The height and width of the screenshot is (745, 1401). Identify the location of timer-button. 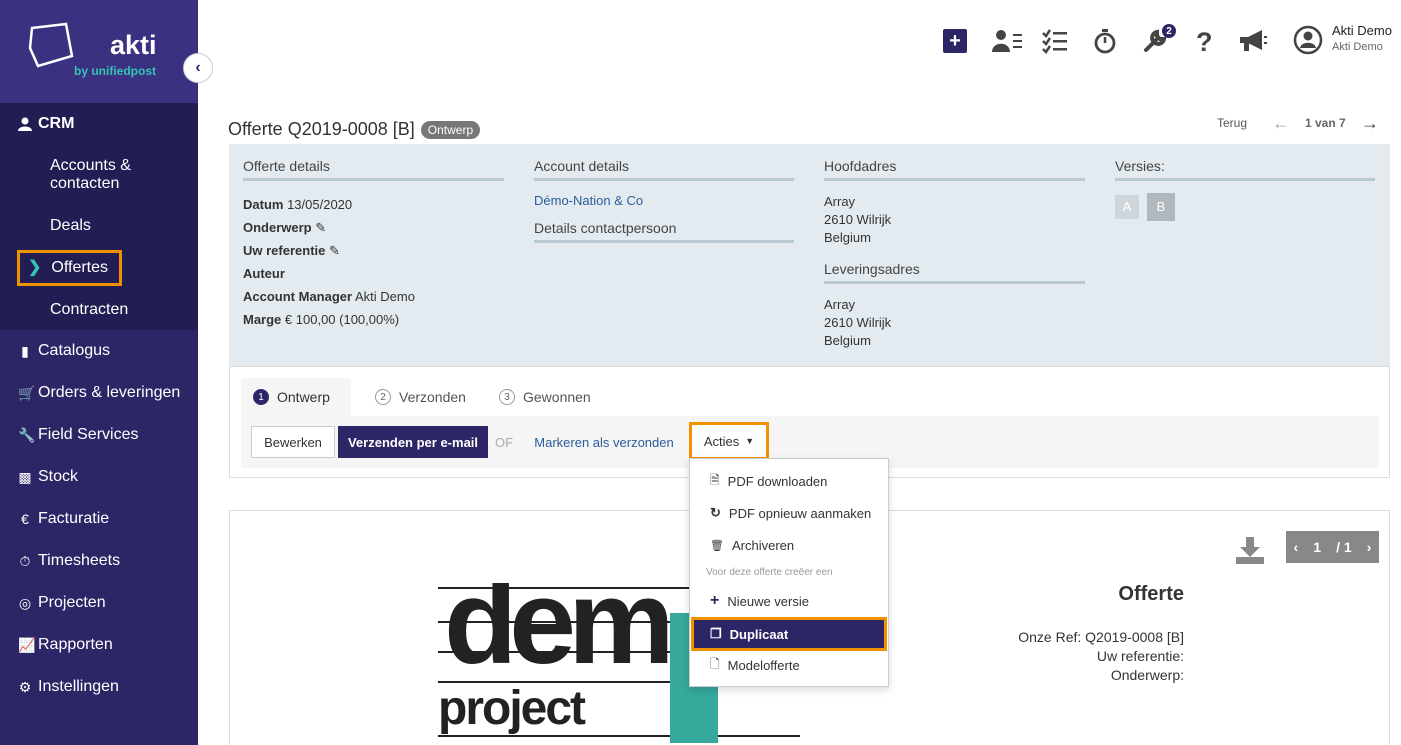
(1105, 44).